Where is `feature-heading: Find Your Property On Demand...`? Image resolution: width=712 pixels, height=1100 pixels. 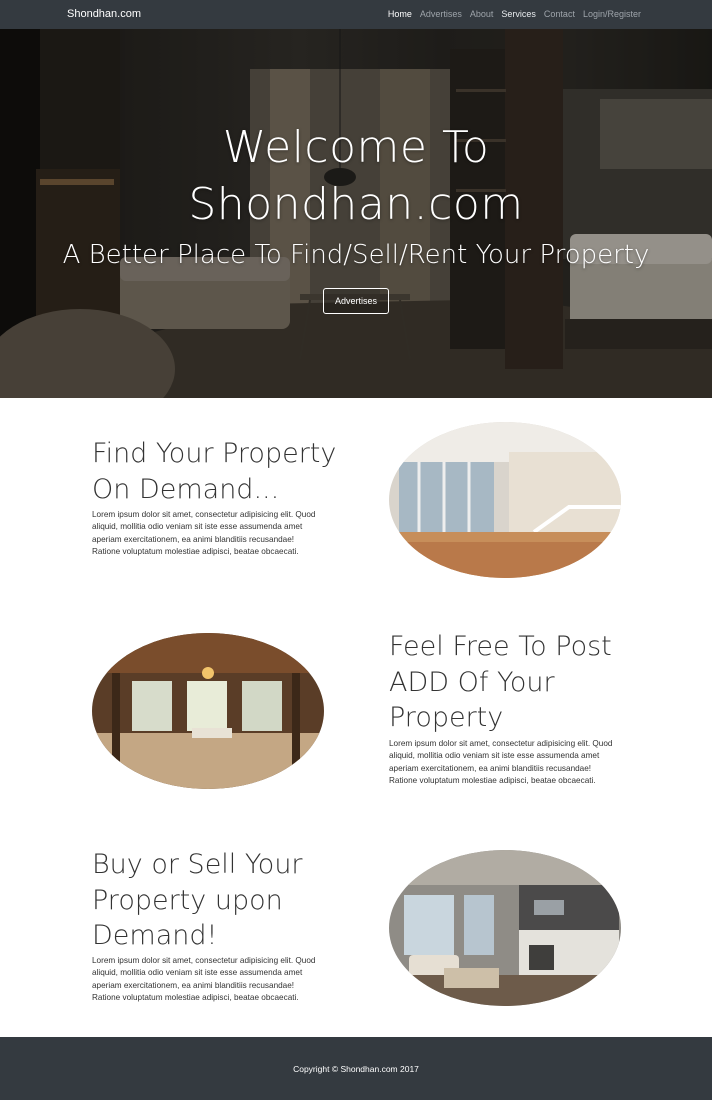 feature-heading: Find Your Property On Demand... is located at coordinates (214, 471).